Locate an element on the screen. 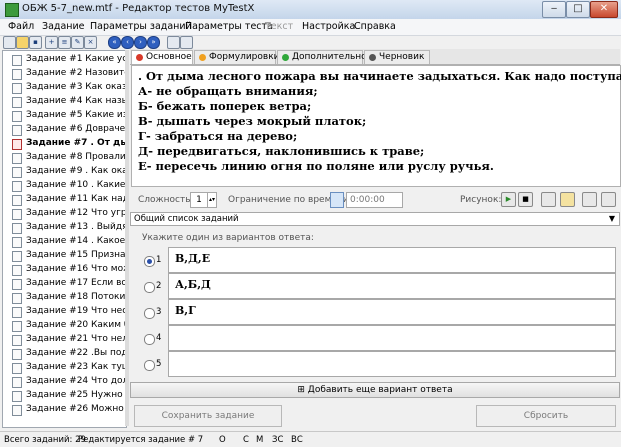 This screenshot has width=621, height=447. menu-help: Справка is located at coordinates (375, 26).